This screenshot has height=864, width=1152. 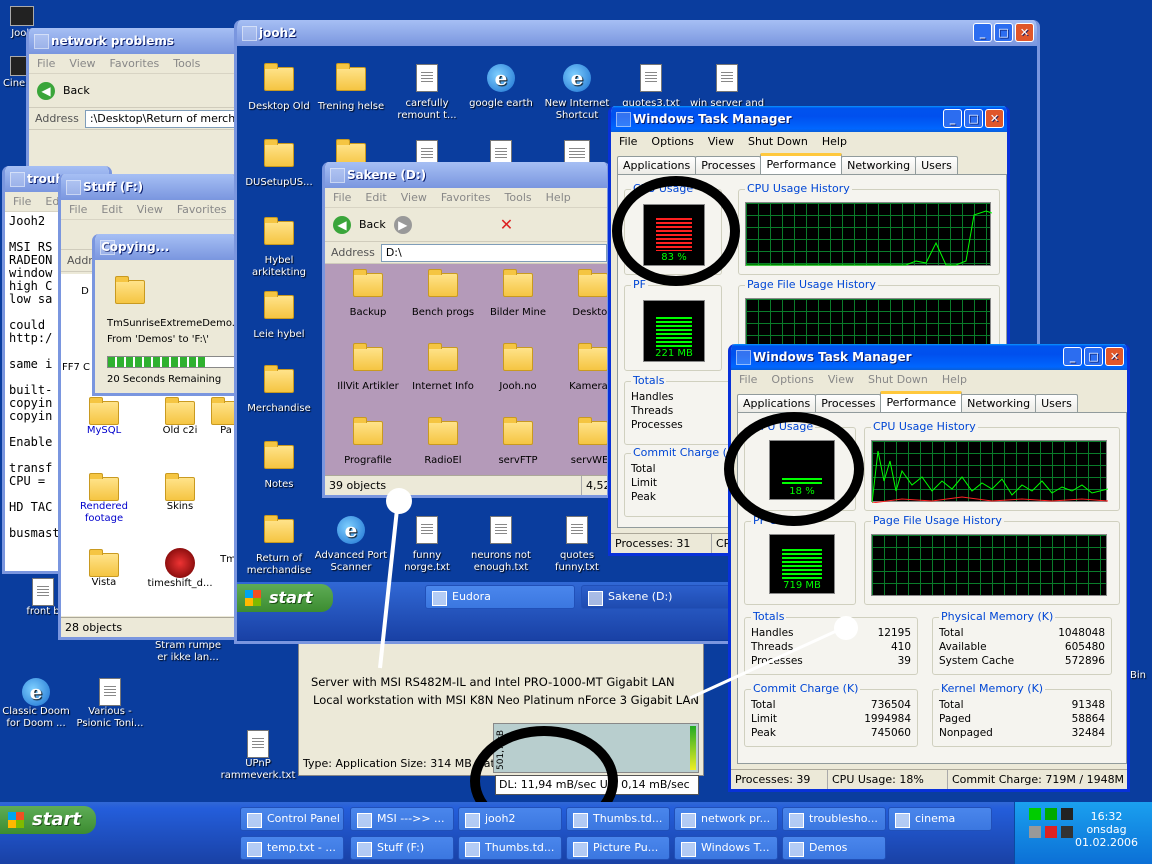 What do you see at coordinates (1106, 829) in the screenshot?
I see `clock: 16:32 onsdag 01.02.2006` at bounding box center [1106, 829].